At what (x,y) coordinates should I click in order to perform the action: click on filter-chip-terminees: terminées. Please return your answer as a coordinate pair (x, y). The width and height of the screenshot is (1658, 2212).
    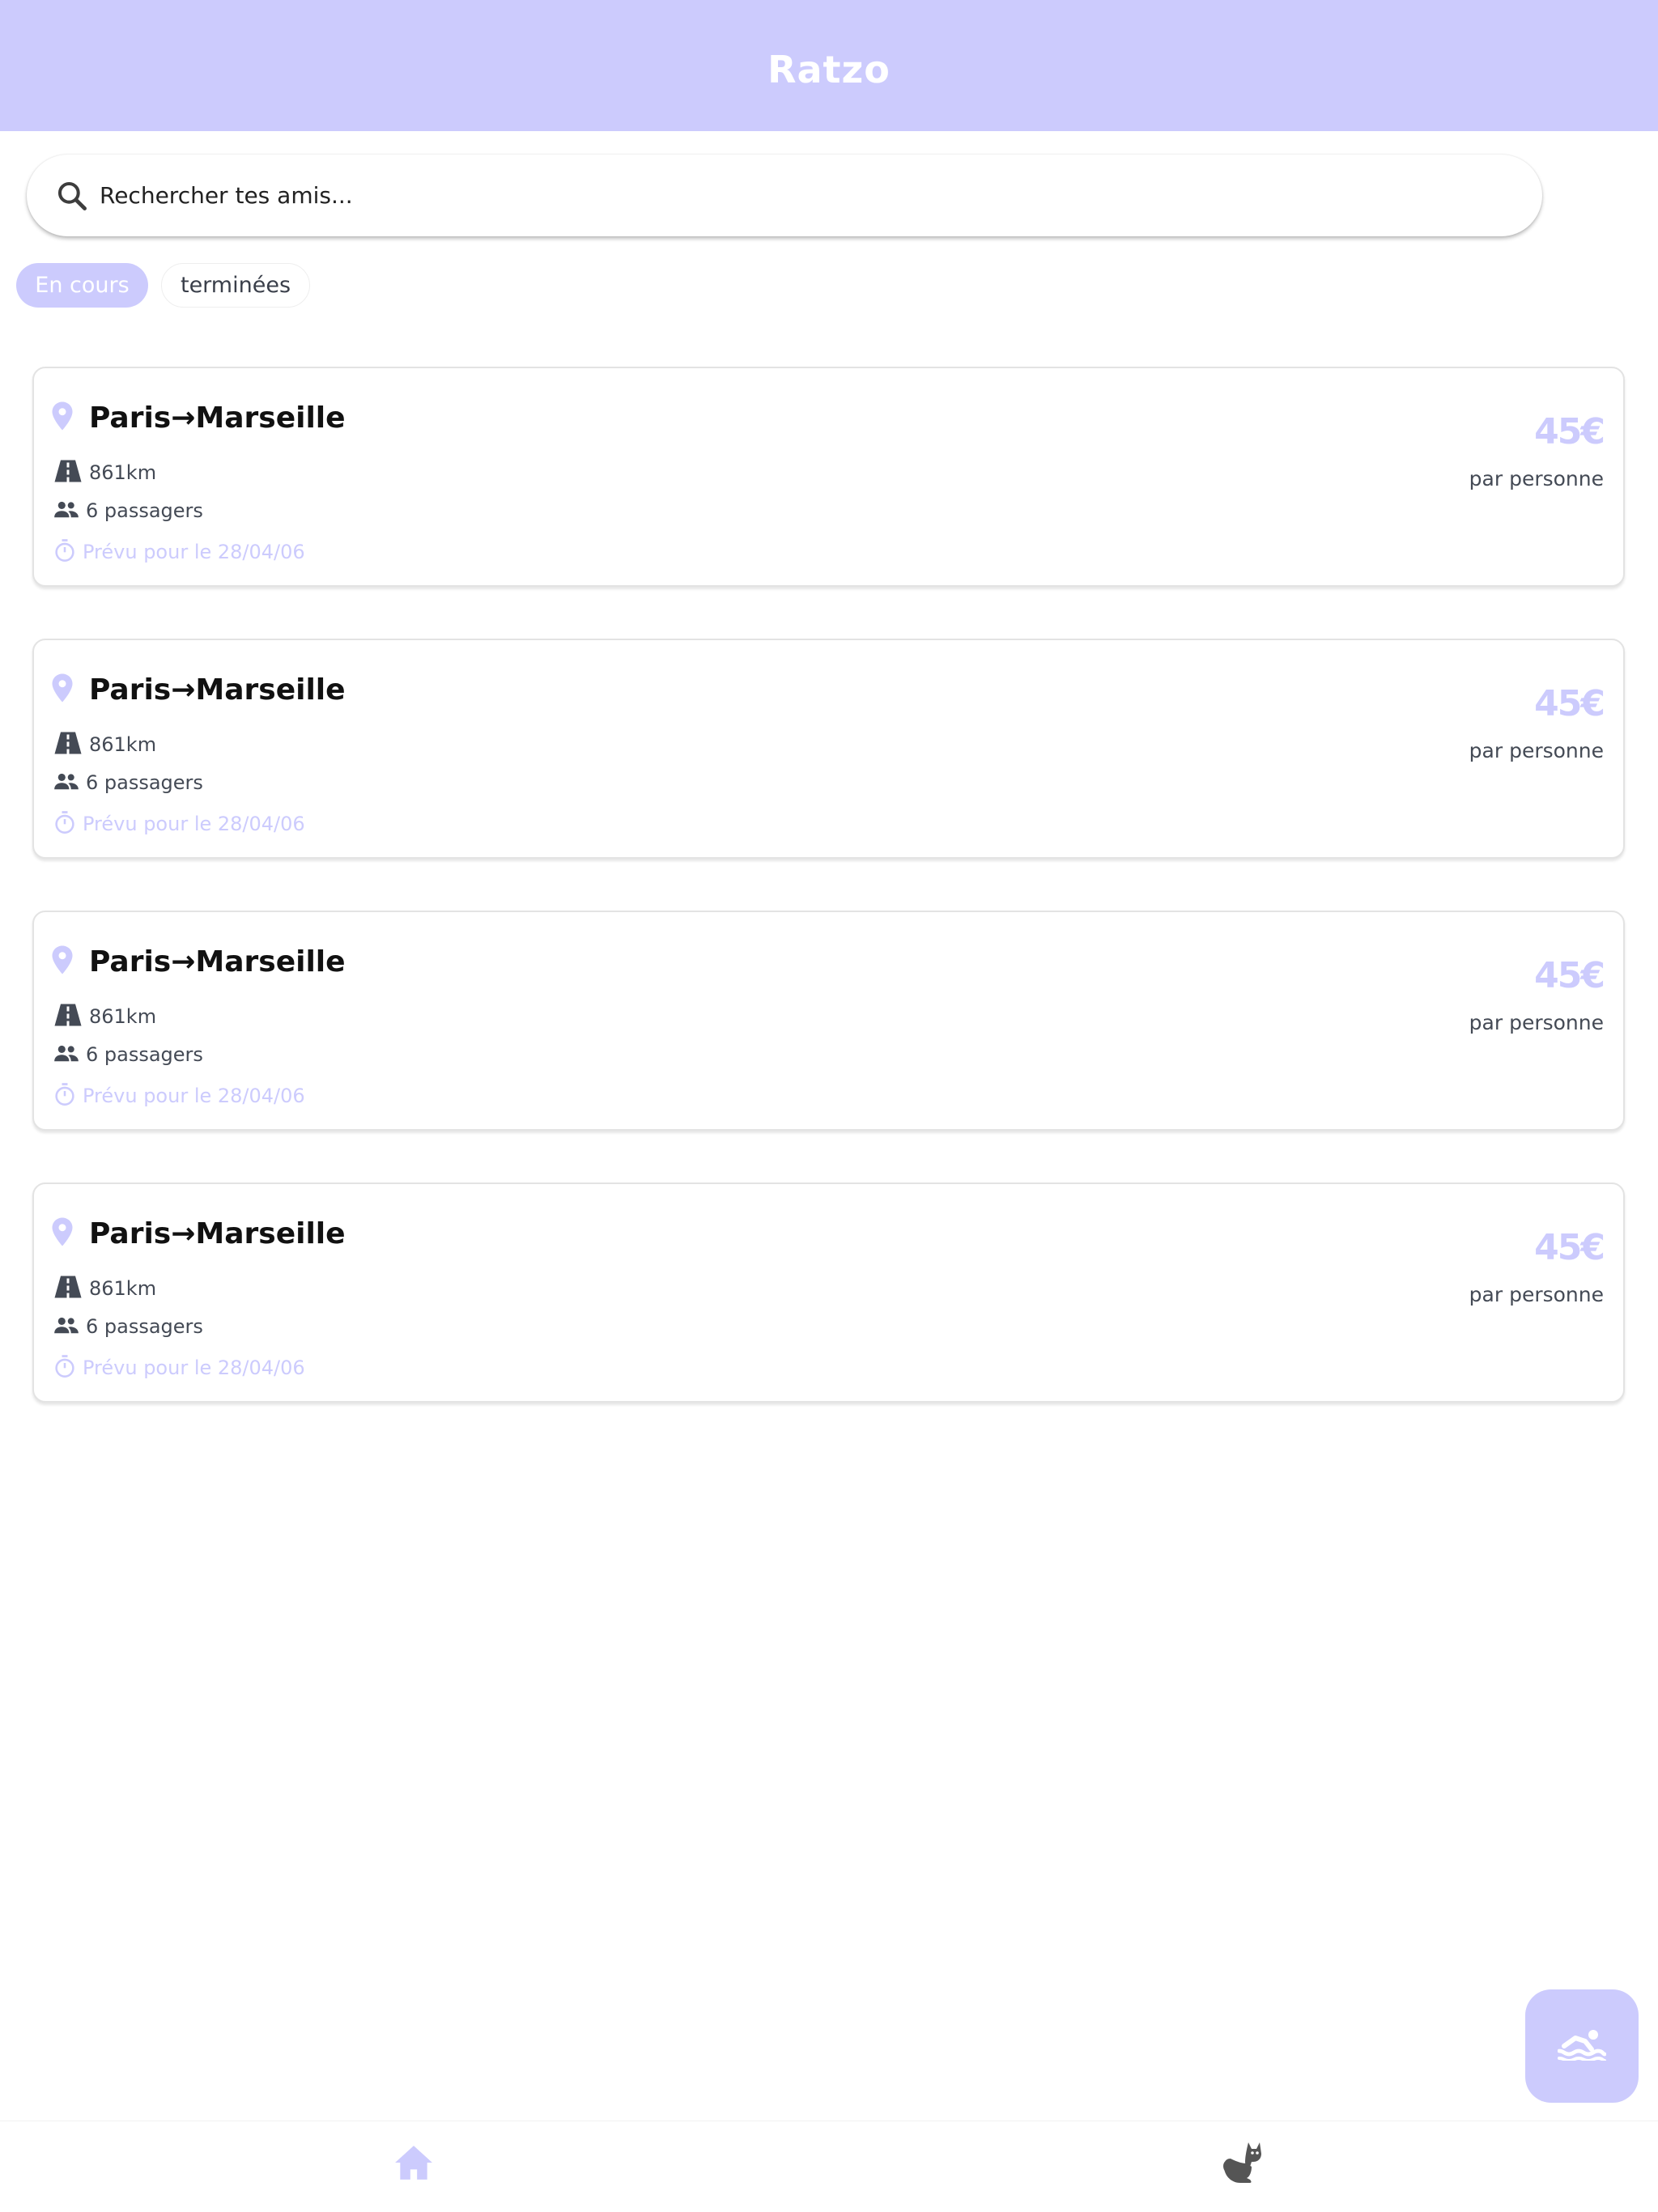
    Looking at the image, I should click on (235, 285).